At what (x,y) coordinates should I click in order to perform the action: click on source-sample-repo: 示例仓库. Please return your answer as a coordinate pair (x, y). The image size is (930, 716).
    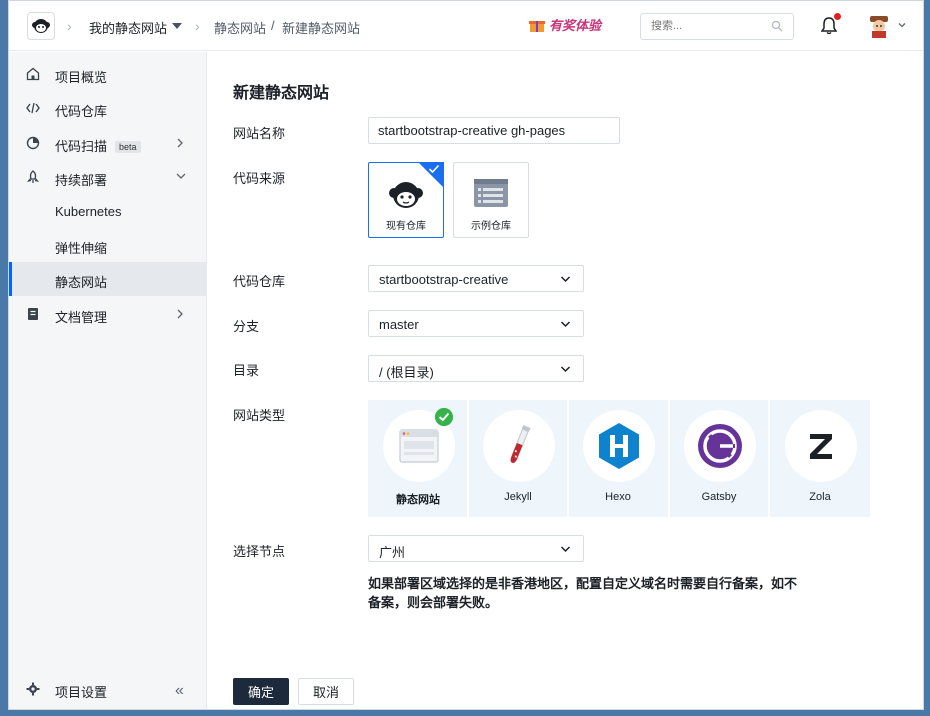
    Looking at the image, I should click on (491, 200).